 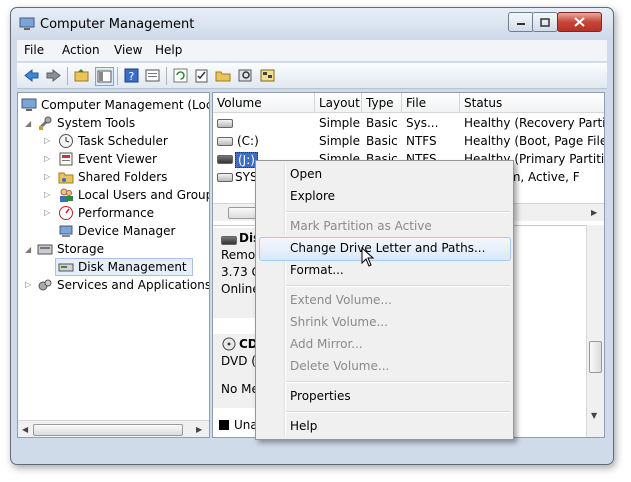 I want to click on menu-file: File, so click(x=34, y=50).